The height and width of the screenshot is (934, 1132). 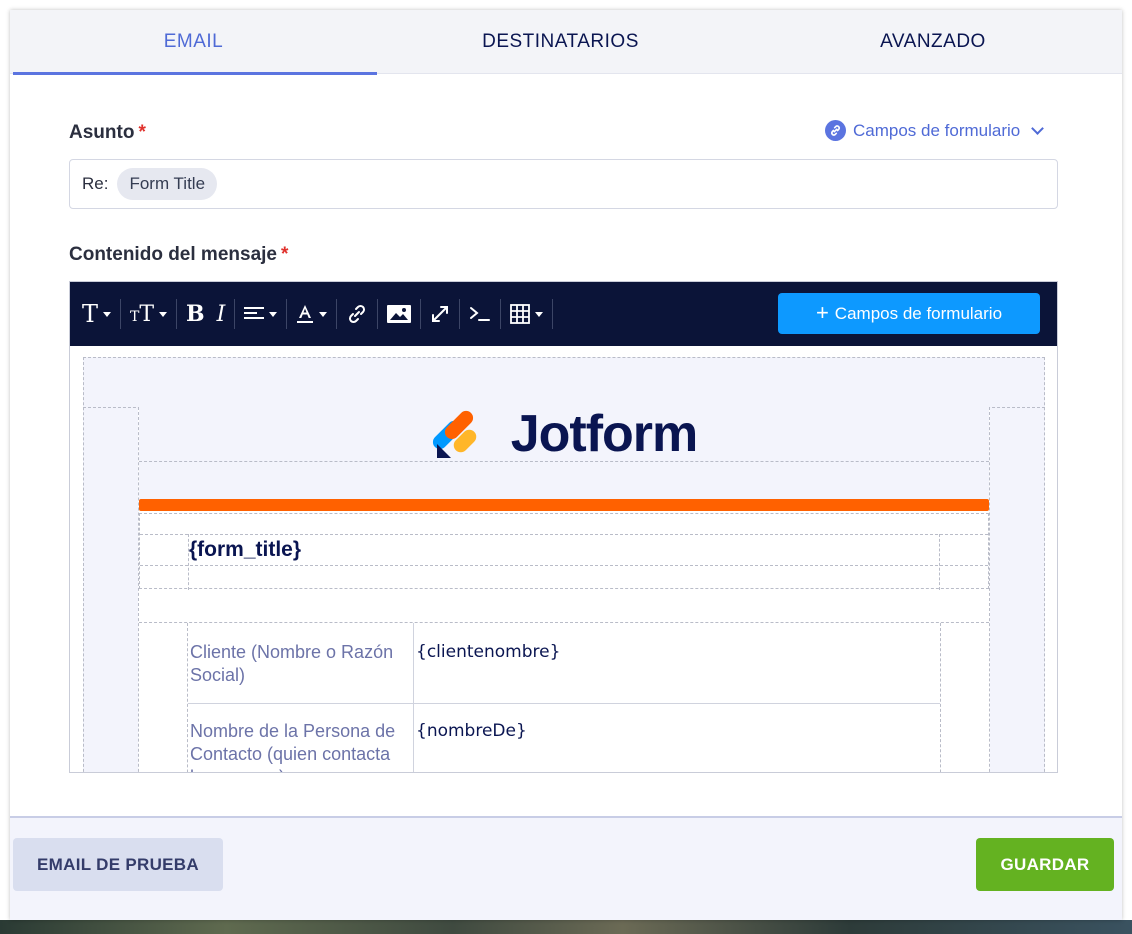 What do you see at coordinates (167, 184) in the screenshot?
I see `form-title-tag: Form Title` at bounding box center [167, 184].